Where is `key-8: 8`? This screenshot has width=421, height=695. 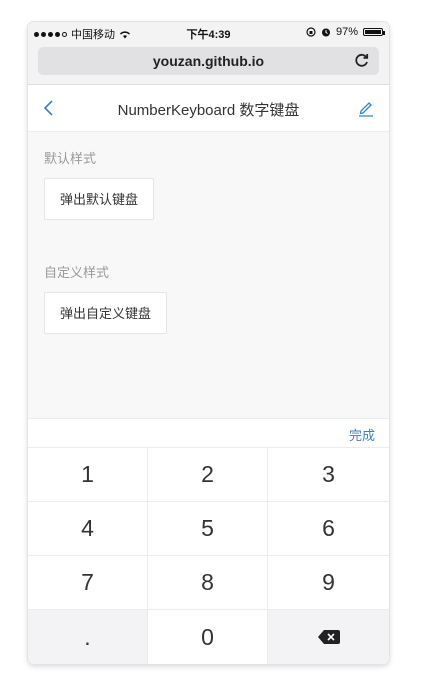
key-8: 8 is located at coordinates (208, 583).